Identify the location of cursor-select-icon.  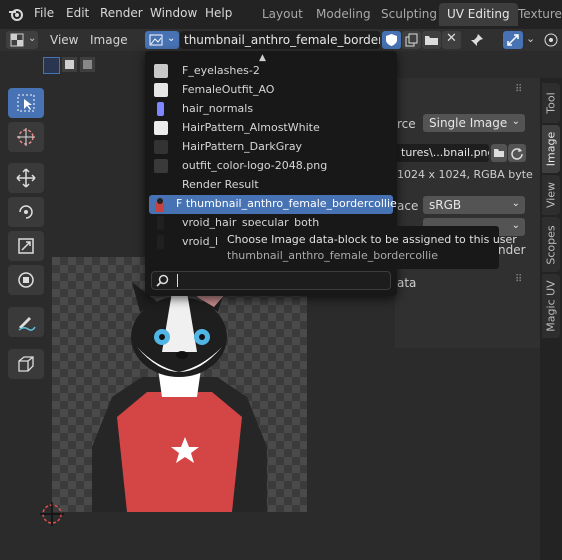
(26, 103).